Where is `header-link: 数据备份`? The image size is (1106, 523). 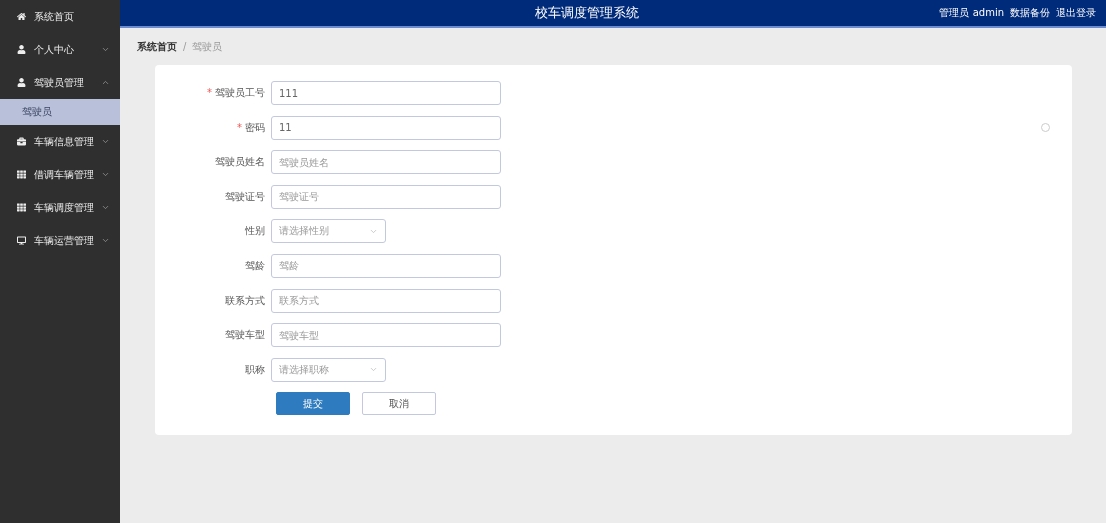
header-link: 数据备份 is located at coordinates (1030, 13).